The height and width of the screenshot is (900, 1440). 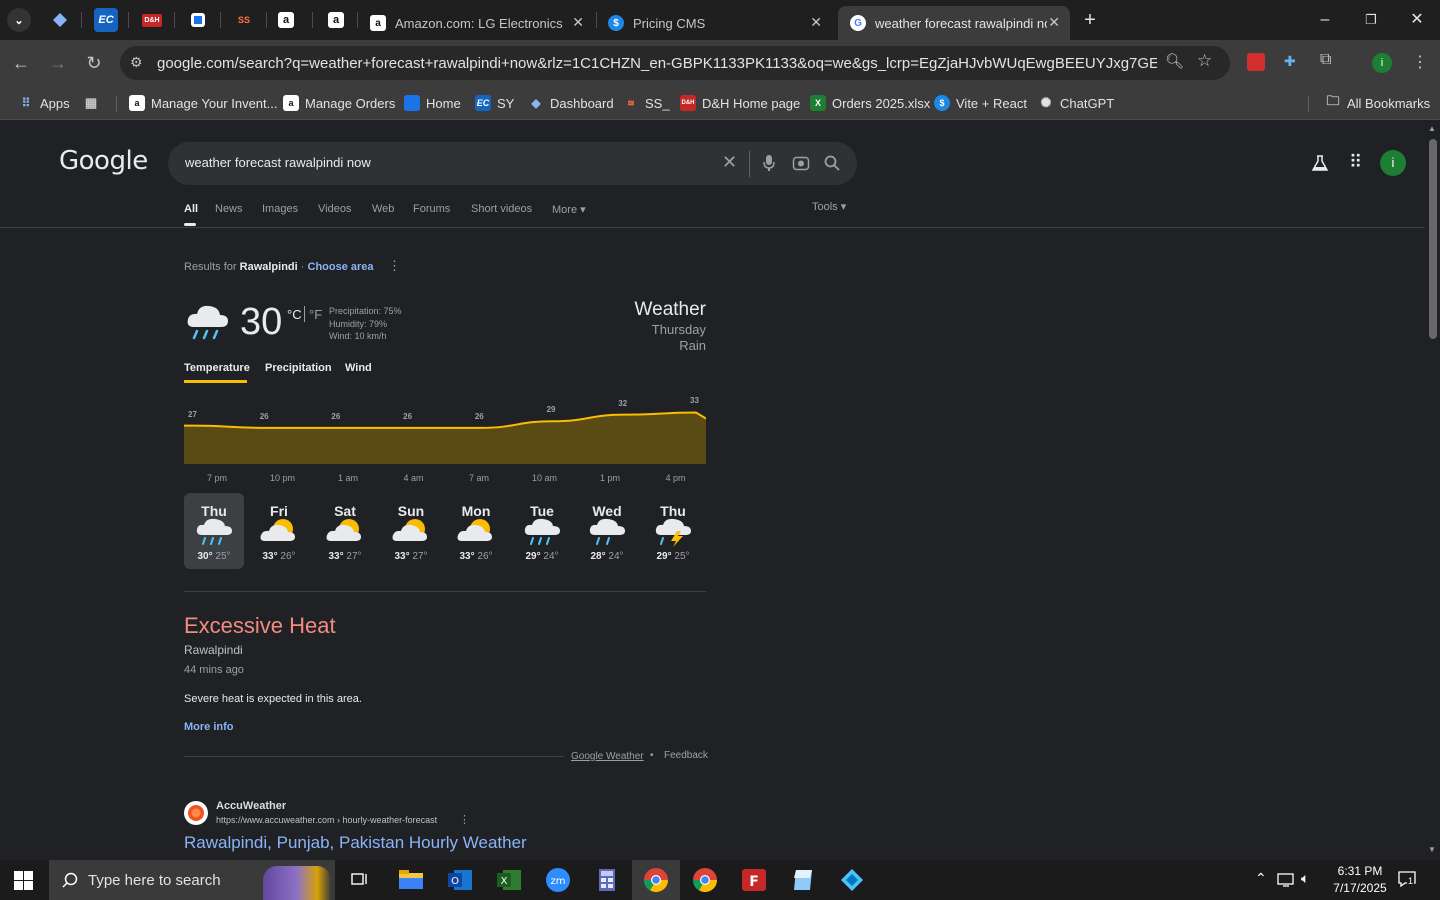 I want to click on tab-weather-search: G weather forecast rawalpindi now ✕, so click(x=954, y=23).